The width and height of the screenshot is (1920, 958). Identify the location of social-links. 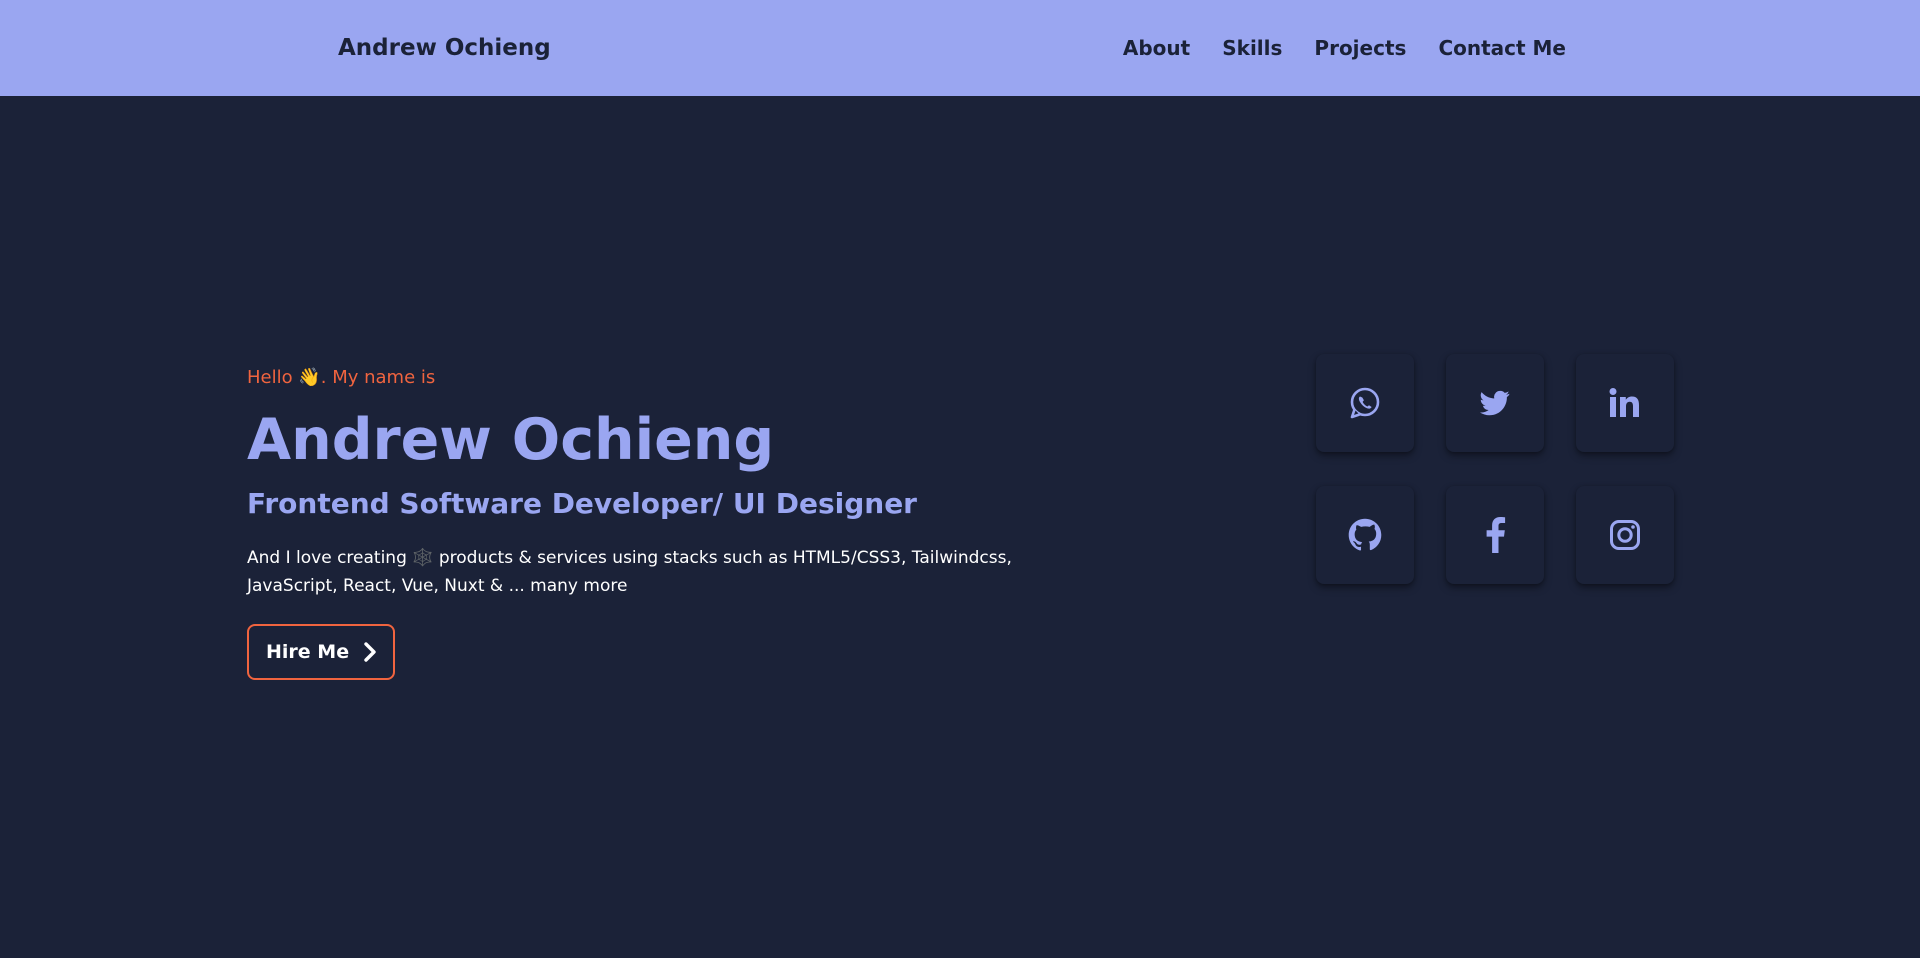
(1495, 469).